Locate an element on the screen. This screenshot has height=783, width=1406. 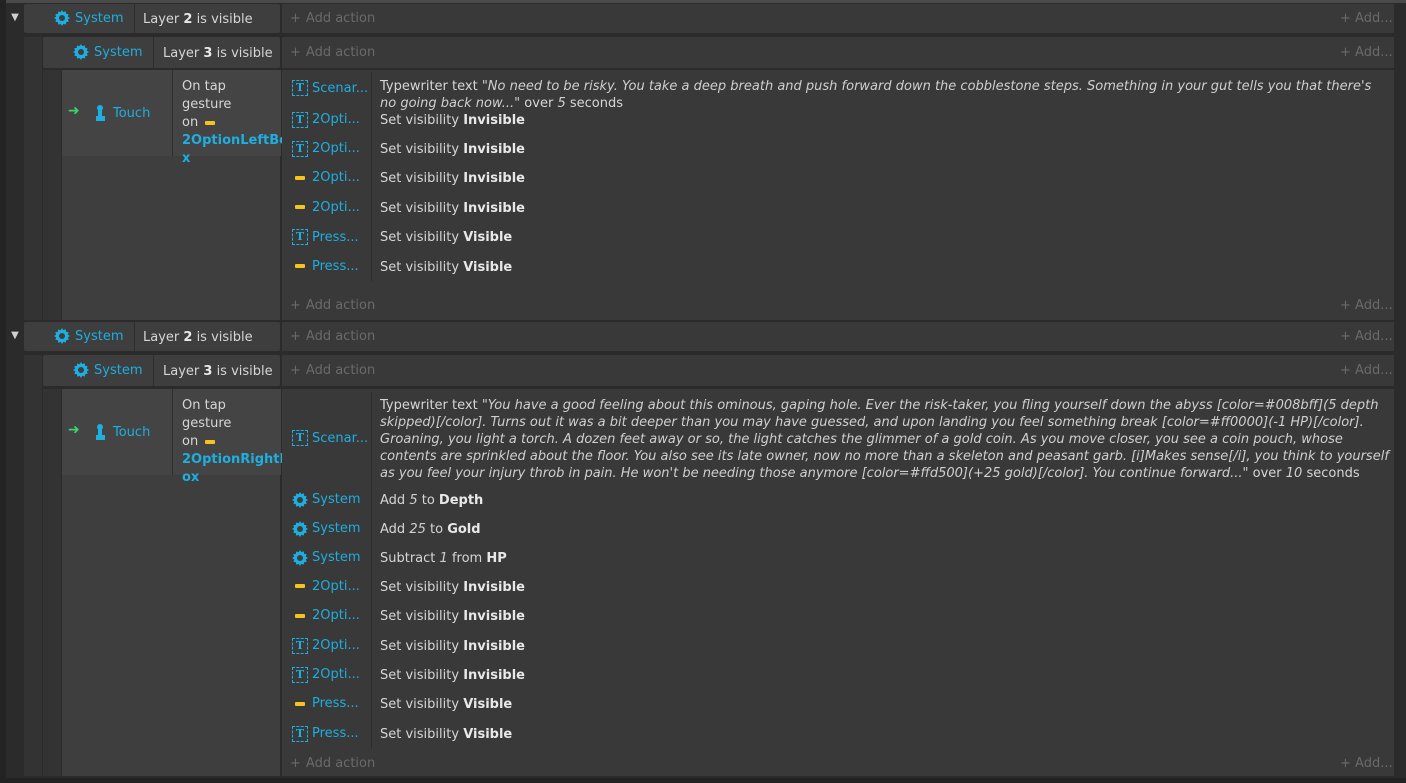
action-row: System Add 25 to Gold is located at coordinates (838, 529).